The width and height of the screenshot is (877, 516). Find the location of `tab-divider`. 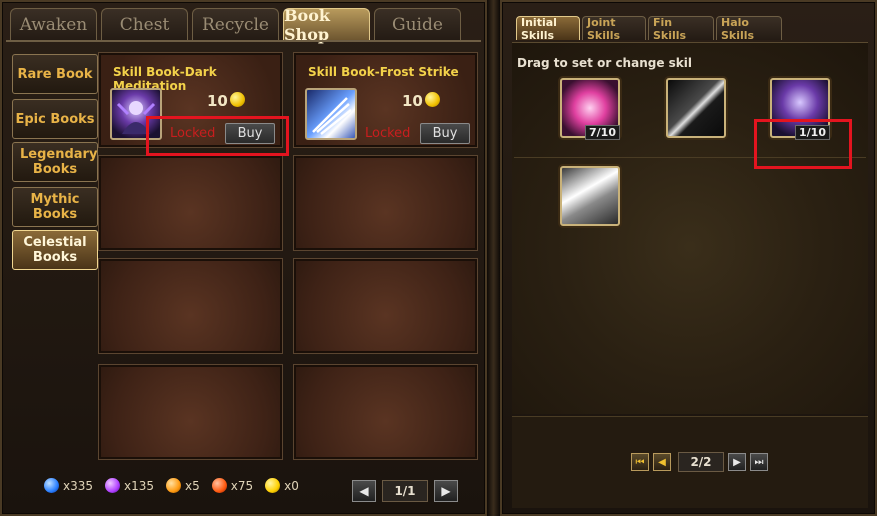

tab-divider is located at coordinates (243, 41).